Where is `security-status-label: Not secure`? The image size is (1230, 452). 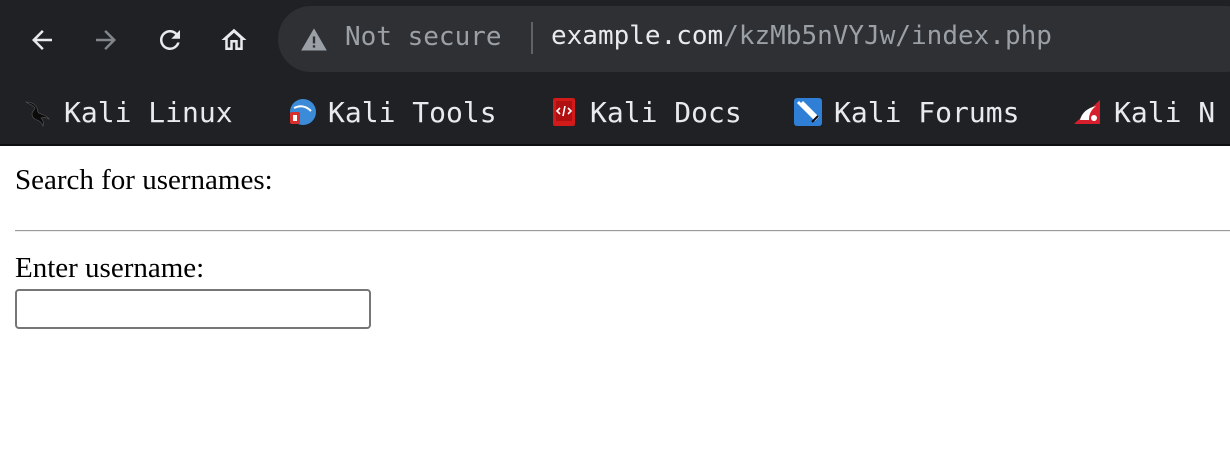 security-status-label: Not secure is located at coordinates (423, 37).